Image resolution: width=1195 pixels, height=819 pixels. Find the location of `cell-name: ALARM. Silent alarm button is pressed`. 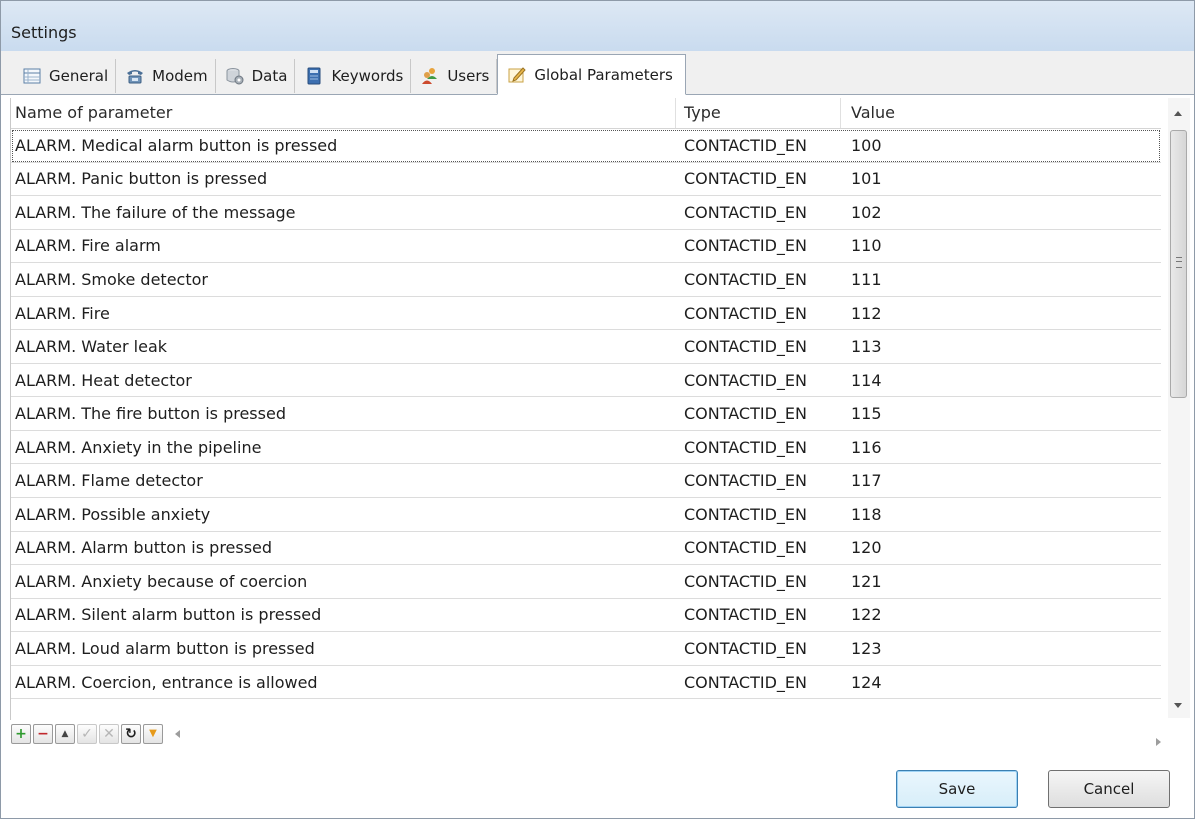

cell-name: ALARM. Silent alarm button is pressed is located at coordinates (168, 615).